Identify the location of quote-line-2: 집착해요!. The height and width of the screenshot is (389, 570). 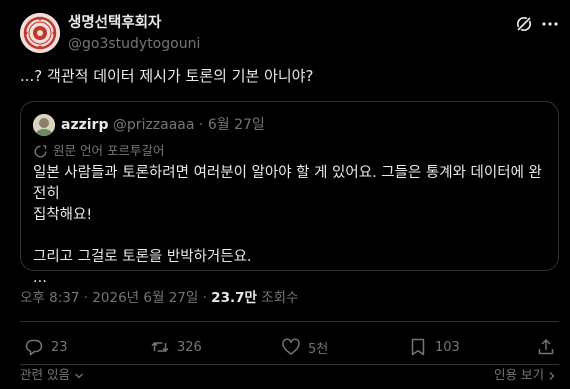
(63, 215).